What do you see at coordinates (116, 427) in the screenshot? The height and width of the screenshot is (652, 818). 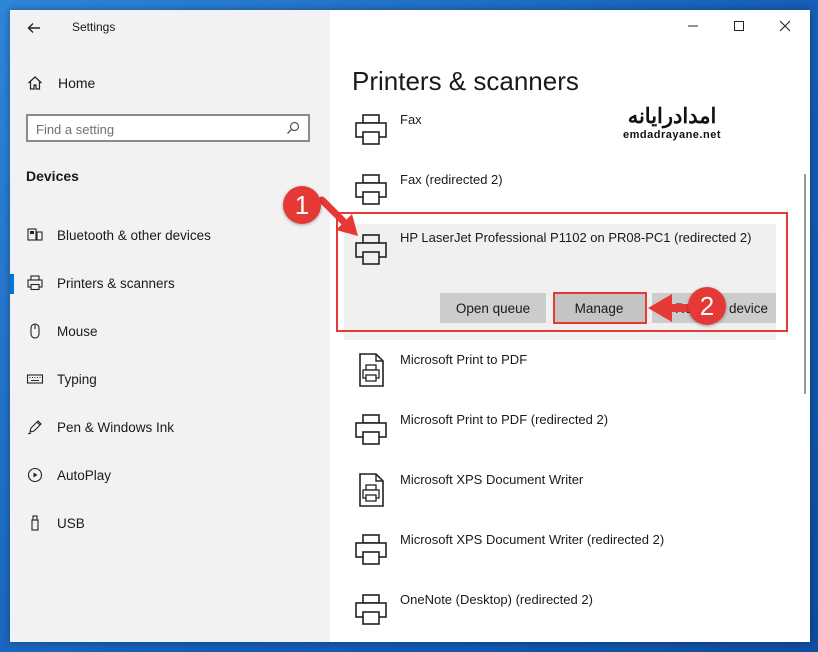 I see `sidebar-item-label: Pen & Windows Ink` at bounding box center [116, 427].